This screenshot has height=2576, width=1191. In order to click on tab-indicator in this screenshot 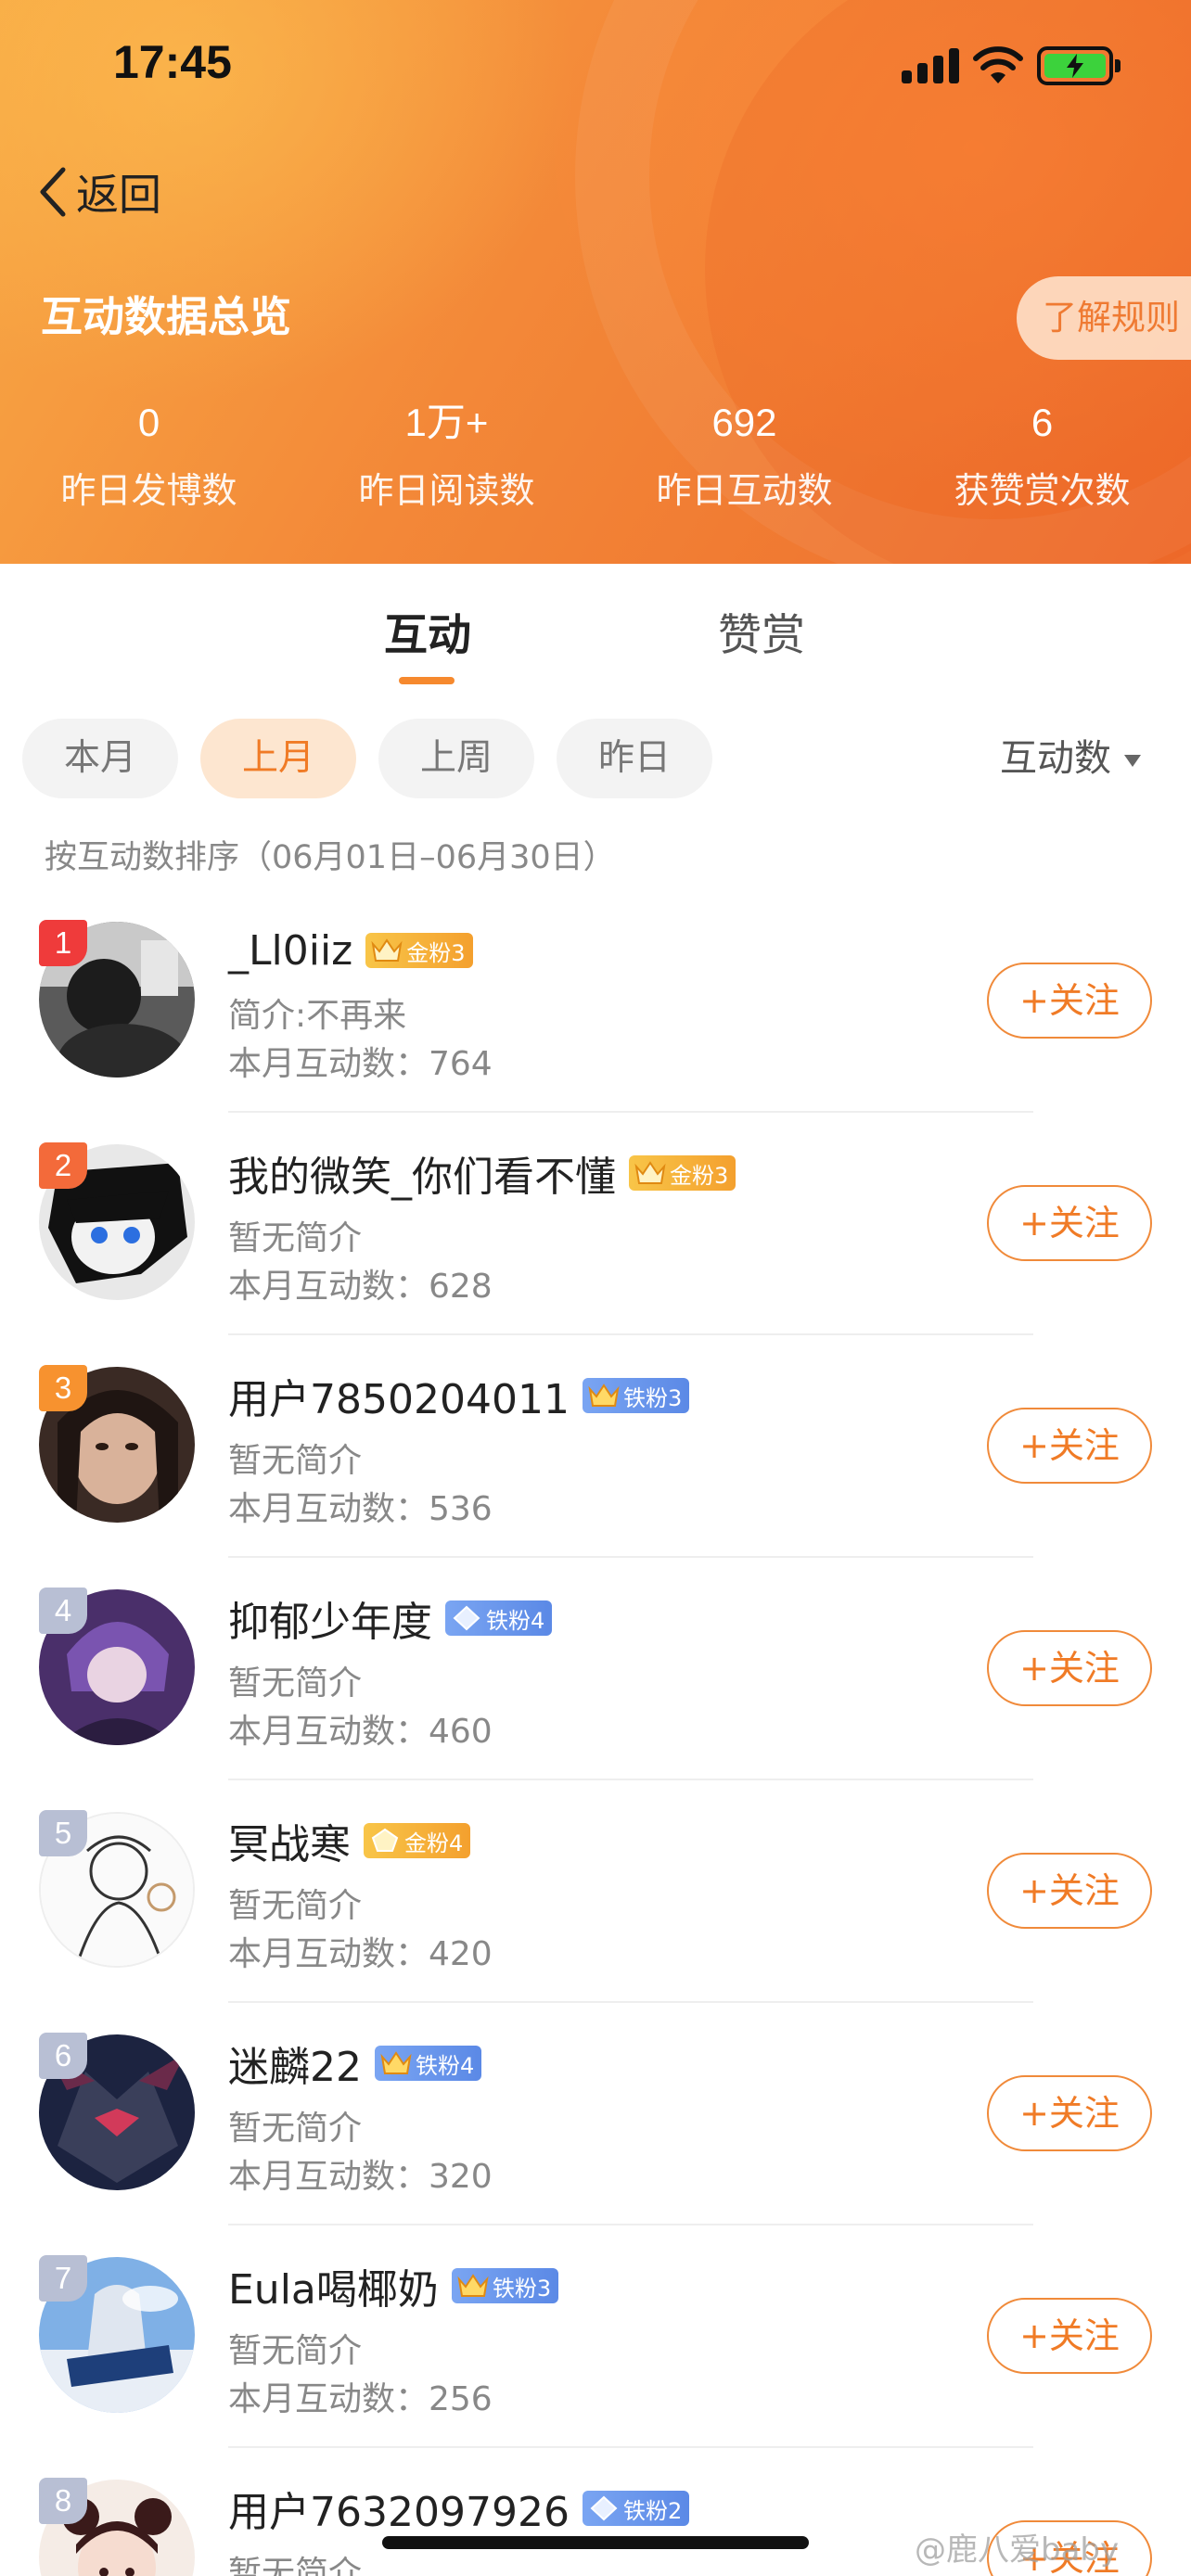, I will do `click(427, 680)`.